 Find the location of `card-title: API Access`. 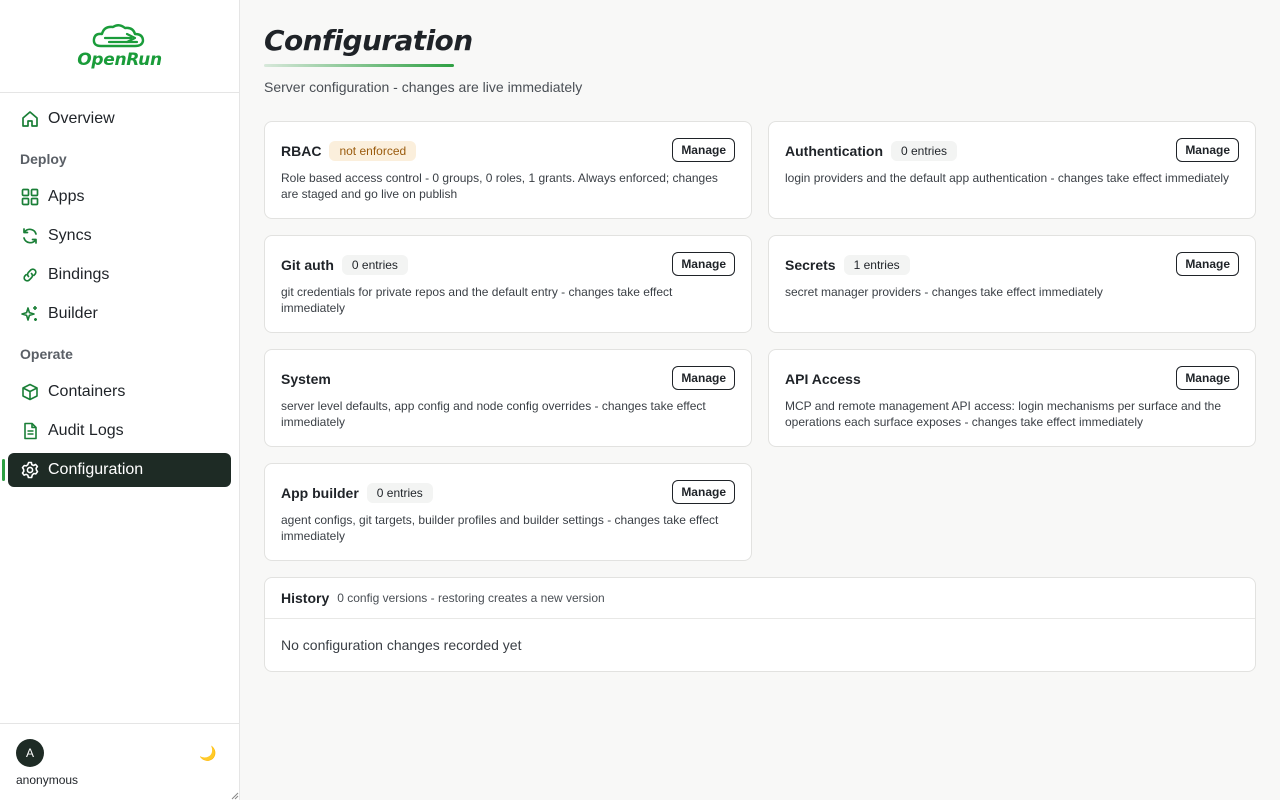

card-title: API Access is located at coordinates (823, 379).